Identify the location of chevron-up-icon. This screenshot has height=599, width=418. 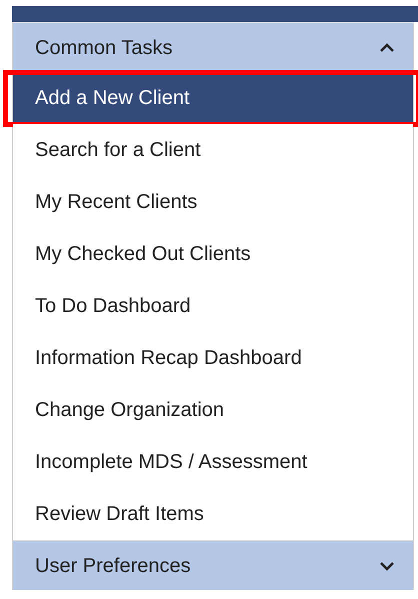
(387, 47).